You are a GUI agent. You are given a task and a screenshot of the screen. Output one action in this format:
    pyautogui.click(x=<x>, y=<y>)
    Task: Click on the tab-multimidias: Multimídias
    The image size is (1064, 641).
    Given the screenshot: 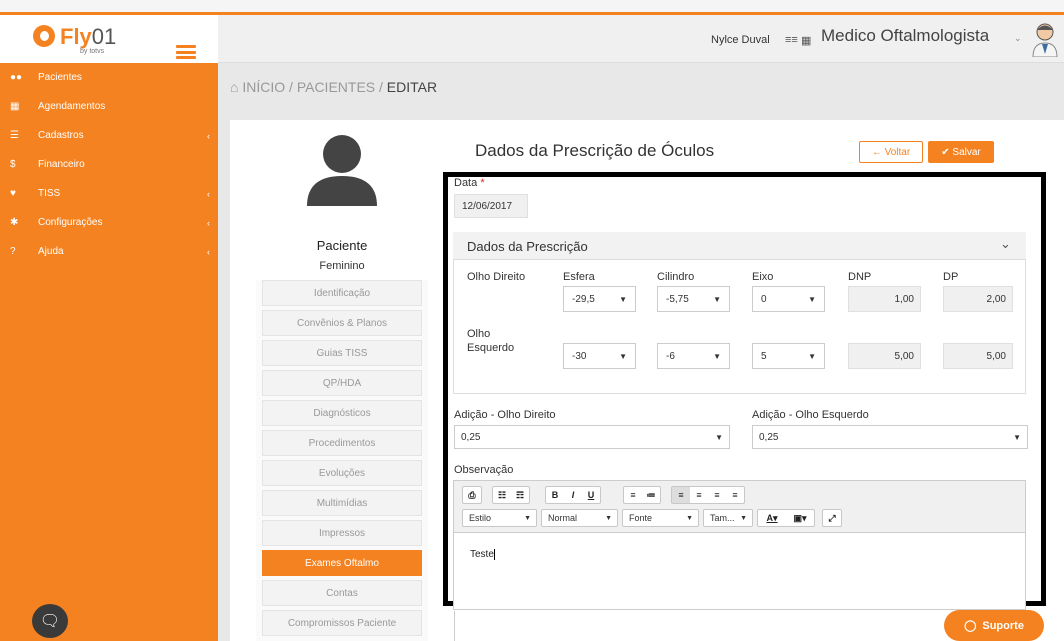 What is the action you would take?
    pyautogui.click(x=342, y=503)
    